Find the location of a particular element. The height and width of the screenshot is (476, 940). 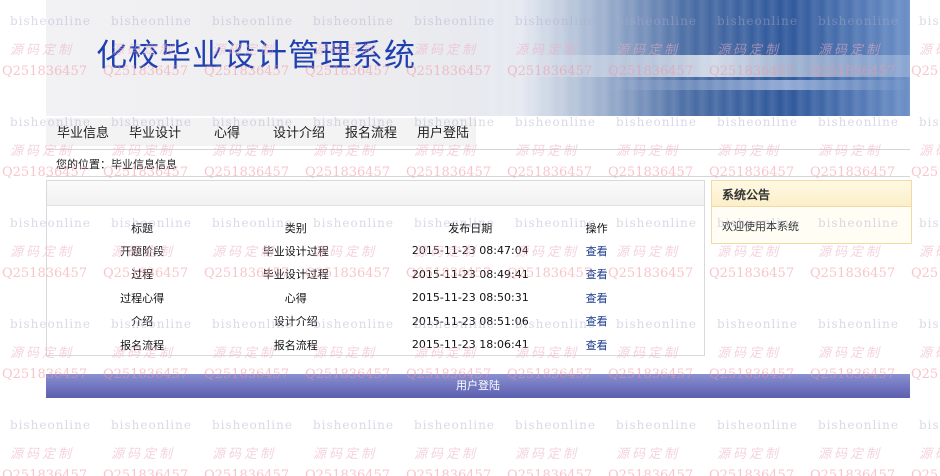

row-date: 2015-11-23 08:51:06 is located at coordinates (470, 321).